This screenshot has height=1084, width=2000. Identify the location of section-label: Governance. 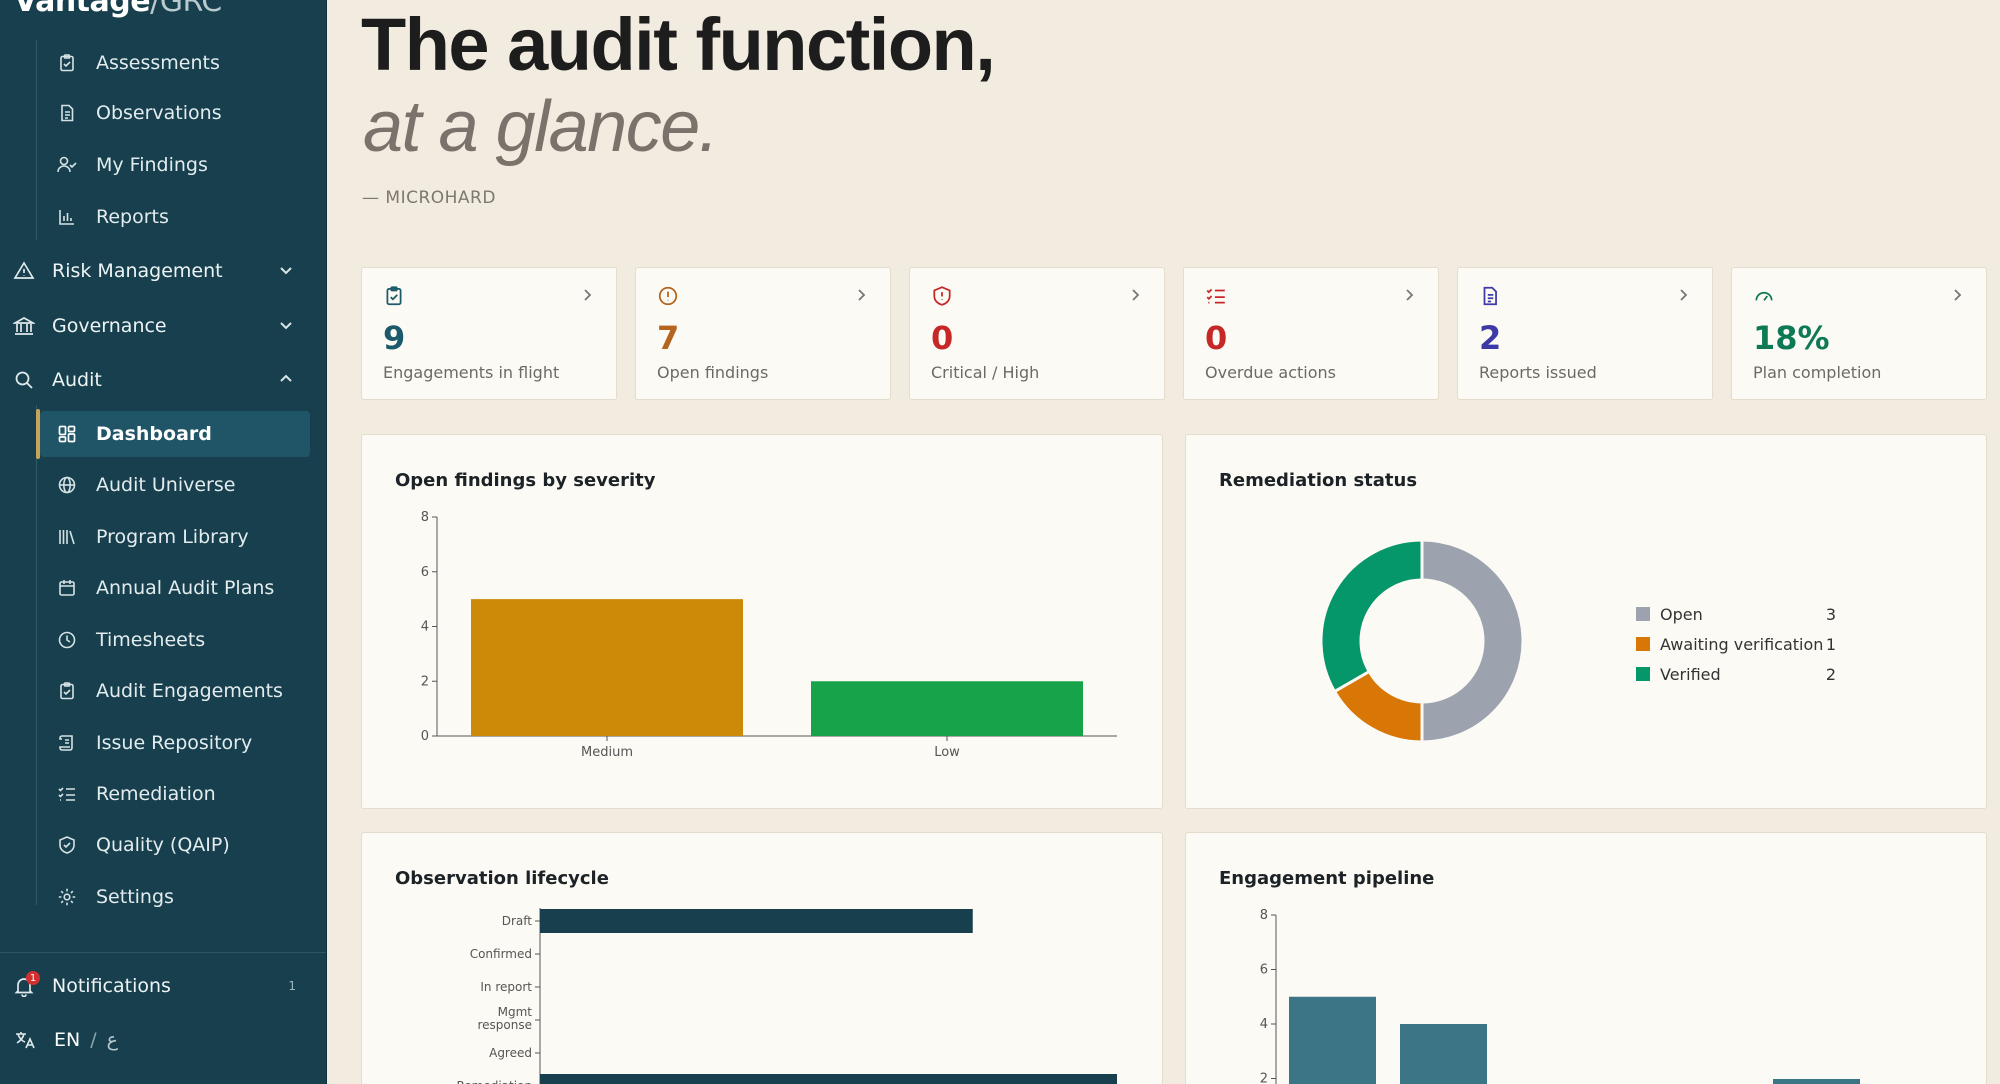
(109, 326).